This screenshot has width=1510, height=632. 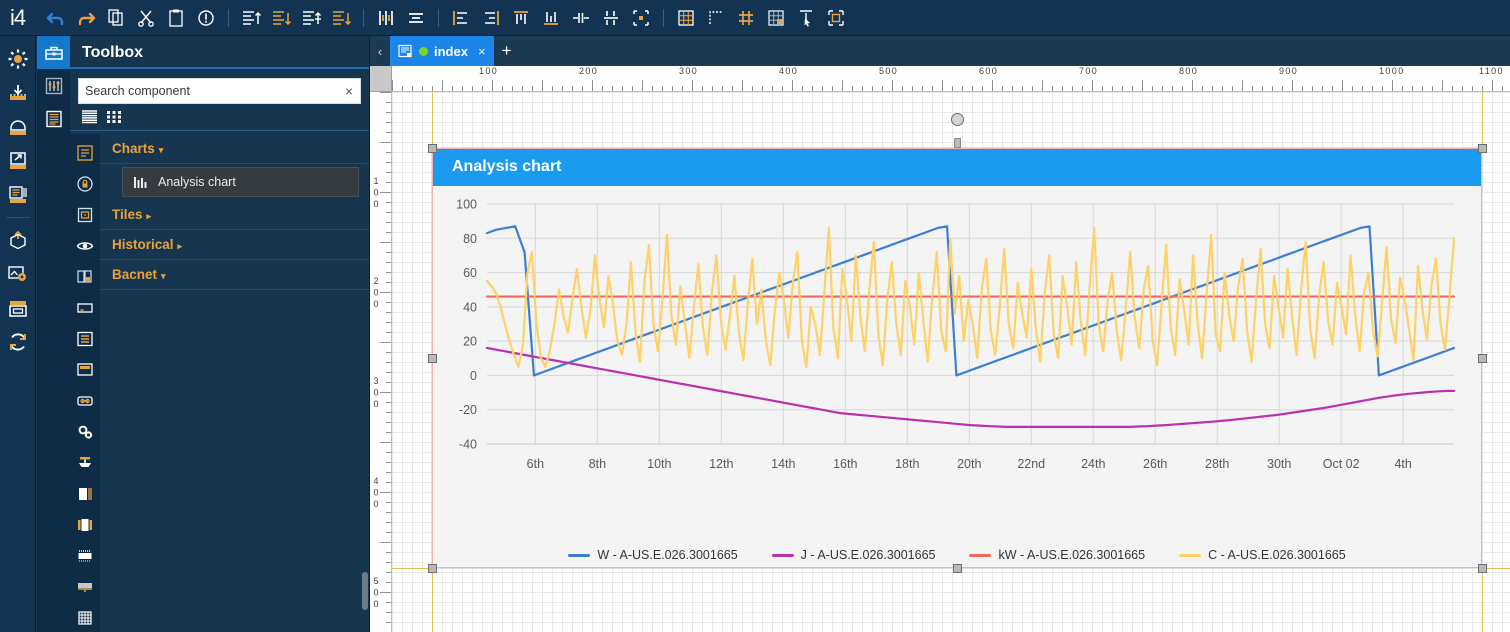 What do you see at coordinates (234, 215) in the screenshot?
I see `group-tiles: Tiles ▸` at bounding box center [234, 215].